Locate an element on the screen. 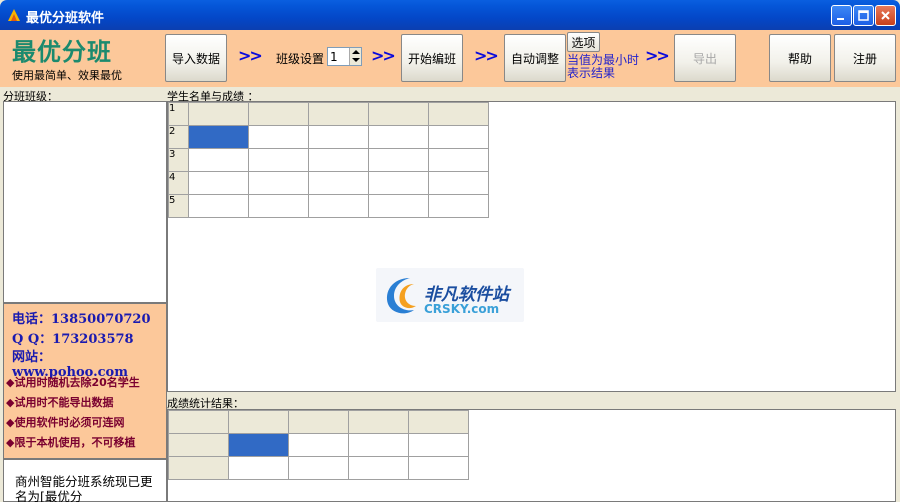 The width and height of the screenshot is (900, 502). class-setting-label: 班级设置 is located at coordinates (300, 59).